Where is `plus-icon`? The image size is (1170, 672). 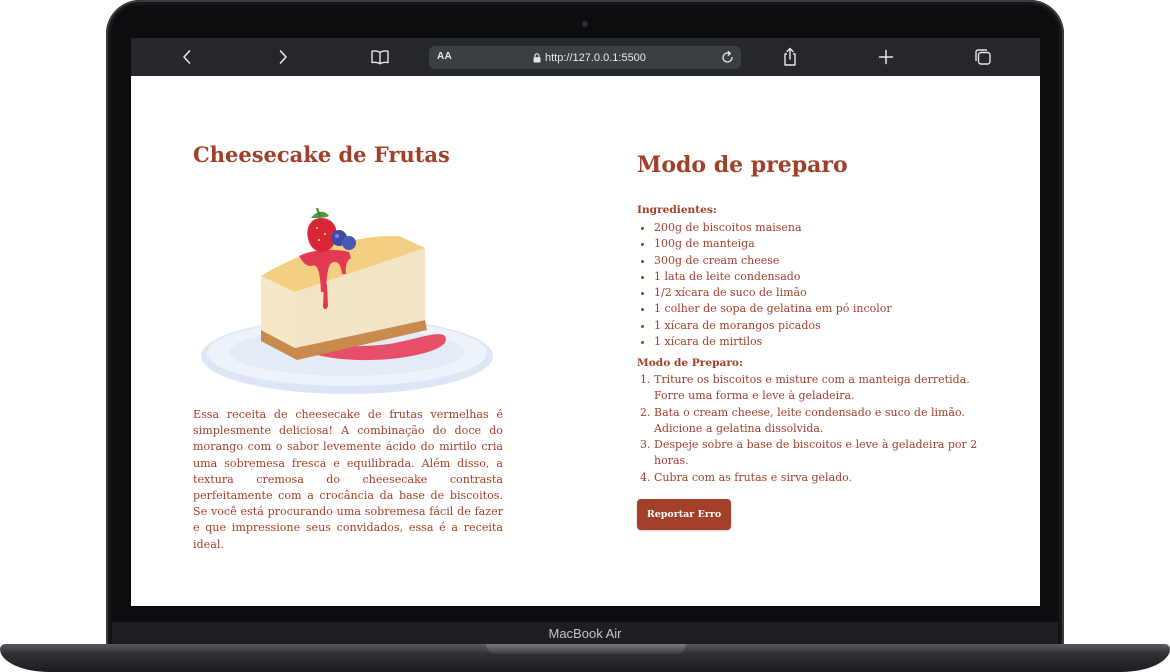 plus-icon is located at coordinates (886, 57).